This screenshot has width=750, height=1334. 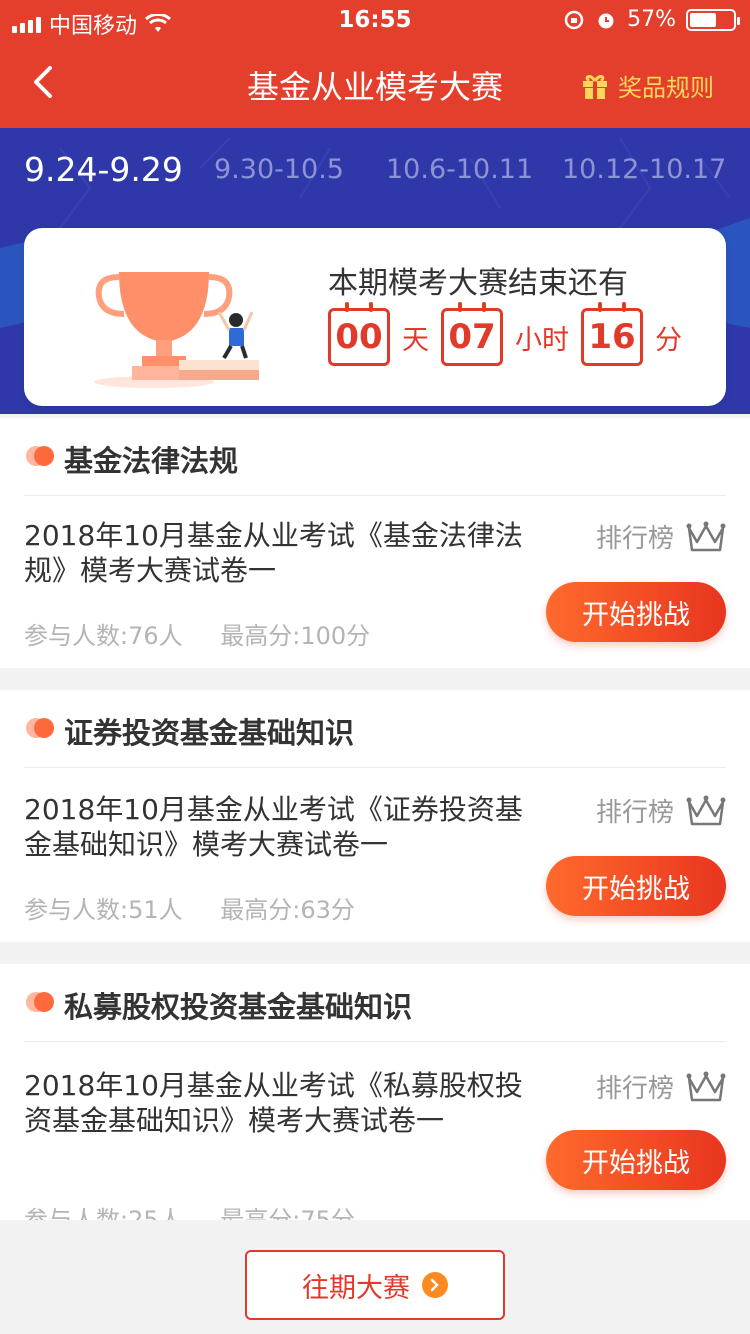 What do you see at coordinates (606, 20) in the screenshot?
I see `alarm-icon` at bounding box center [606, 20].